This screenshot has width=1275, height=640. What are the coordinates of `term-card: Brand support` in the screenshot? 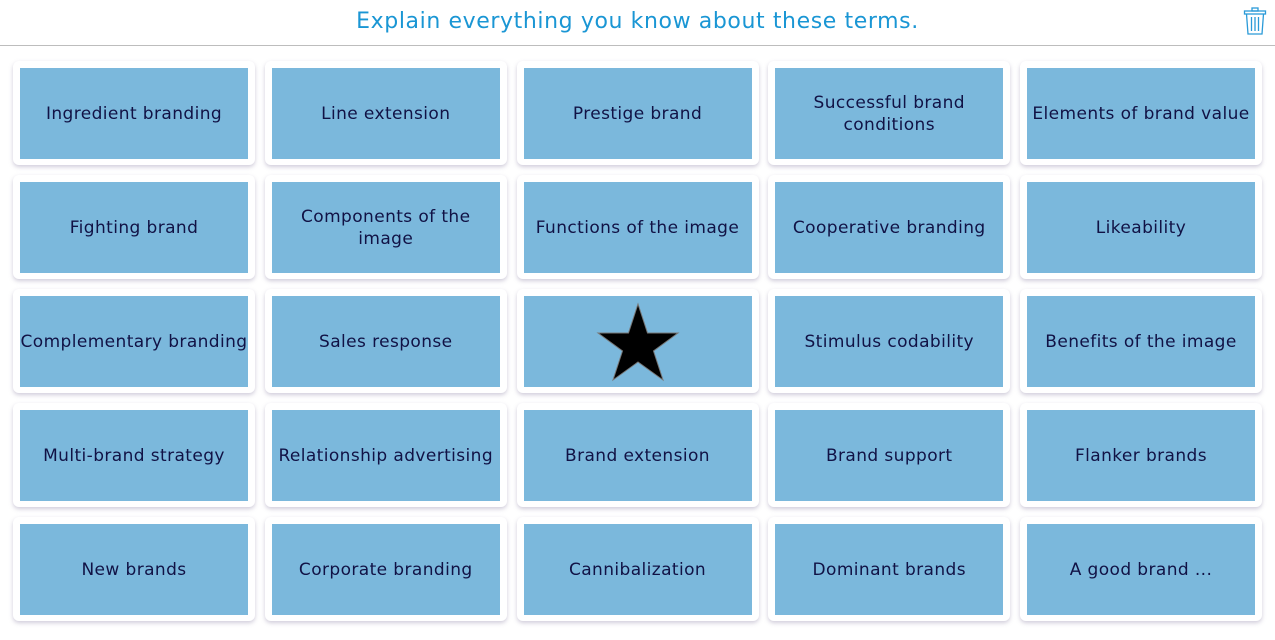 It's located at (889, 455).